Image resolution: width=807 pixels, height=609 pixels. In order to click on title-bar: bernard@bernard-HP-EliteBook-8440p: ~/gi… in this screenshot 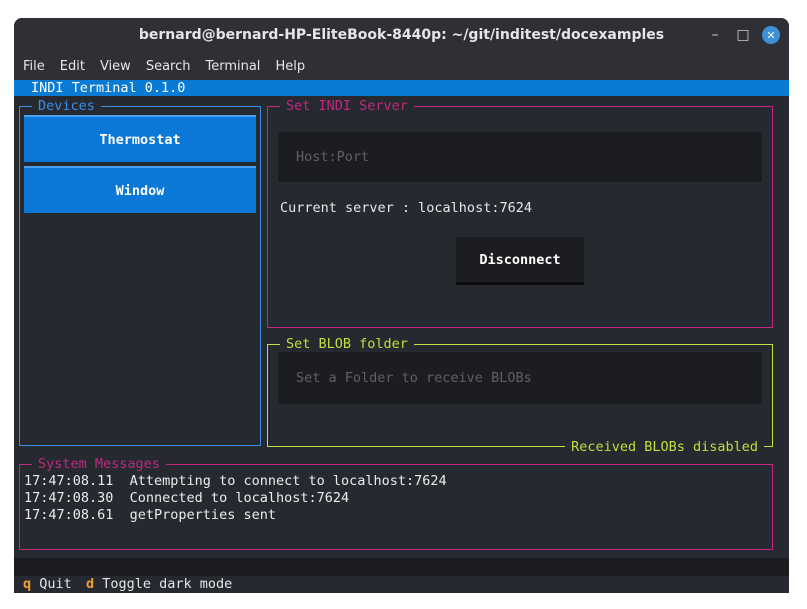, I will do `click(401, 35)`.